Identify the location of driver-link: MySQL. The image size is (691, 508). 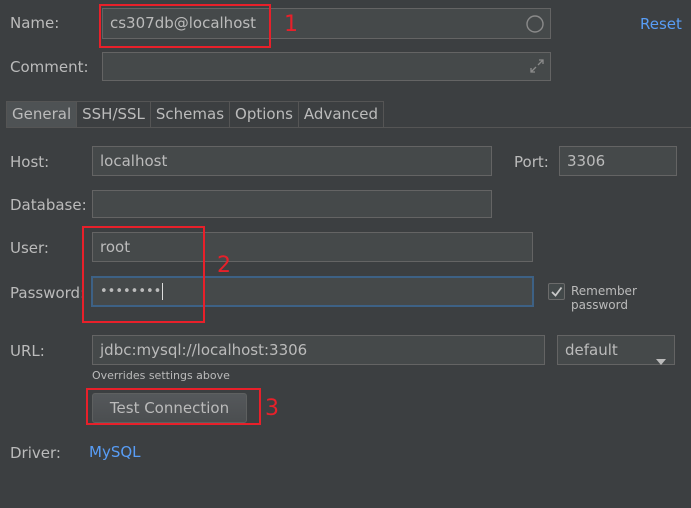
(115, 452).